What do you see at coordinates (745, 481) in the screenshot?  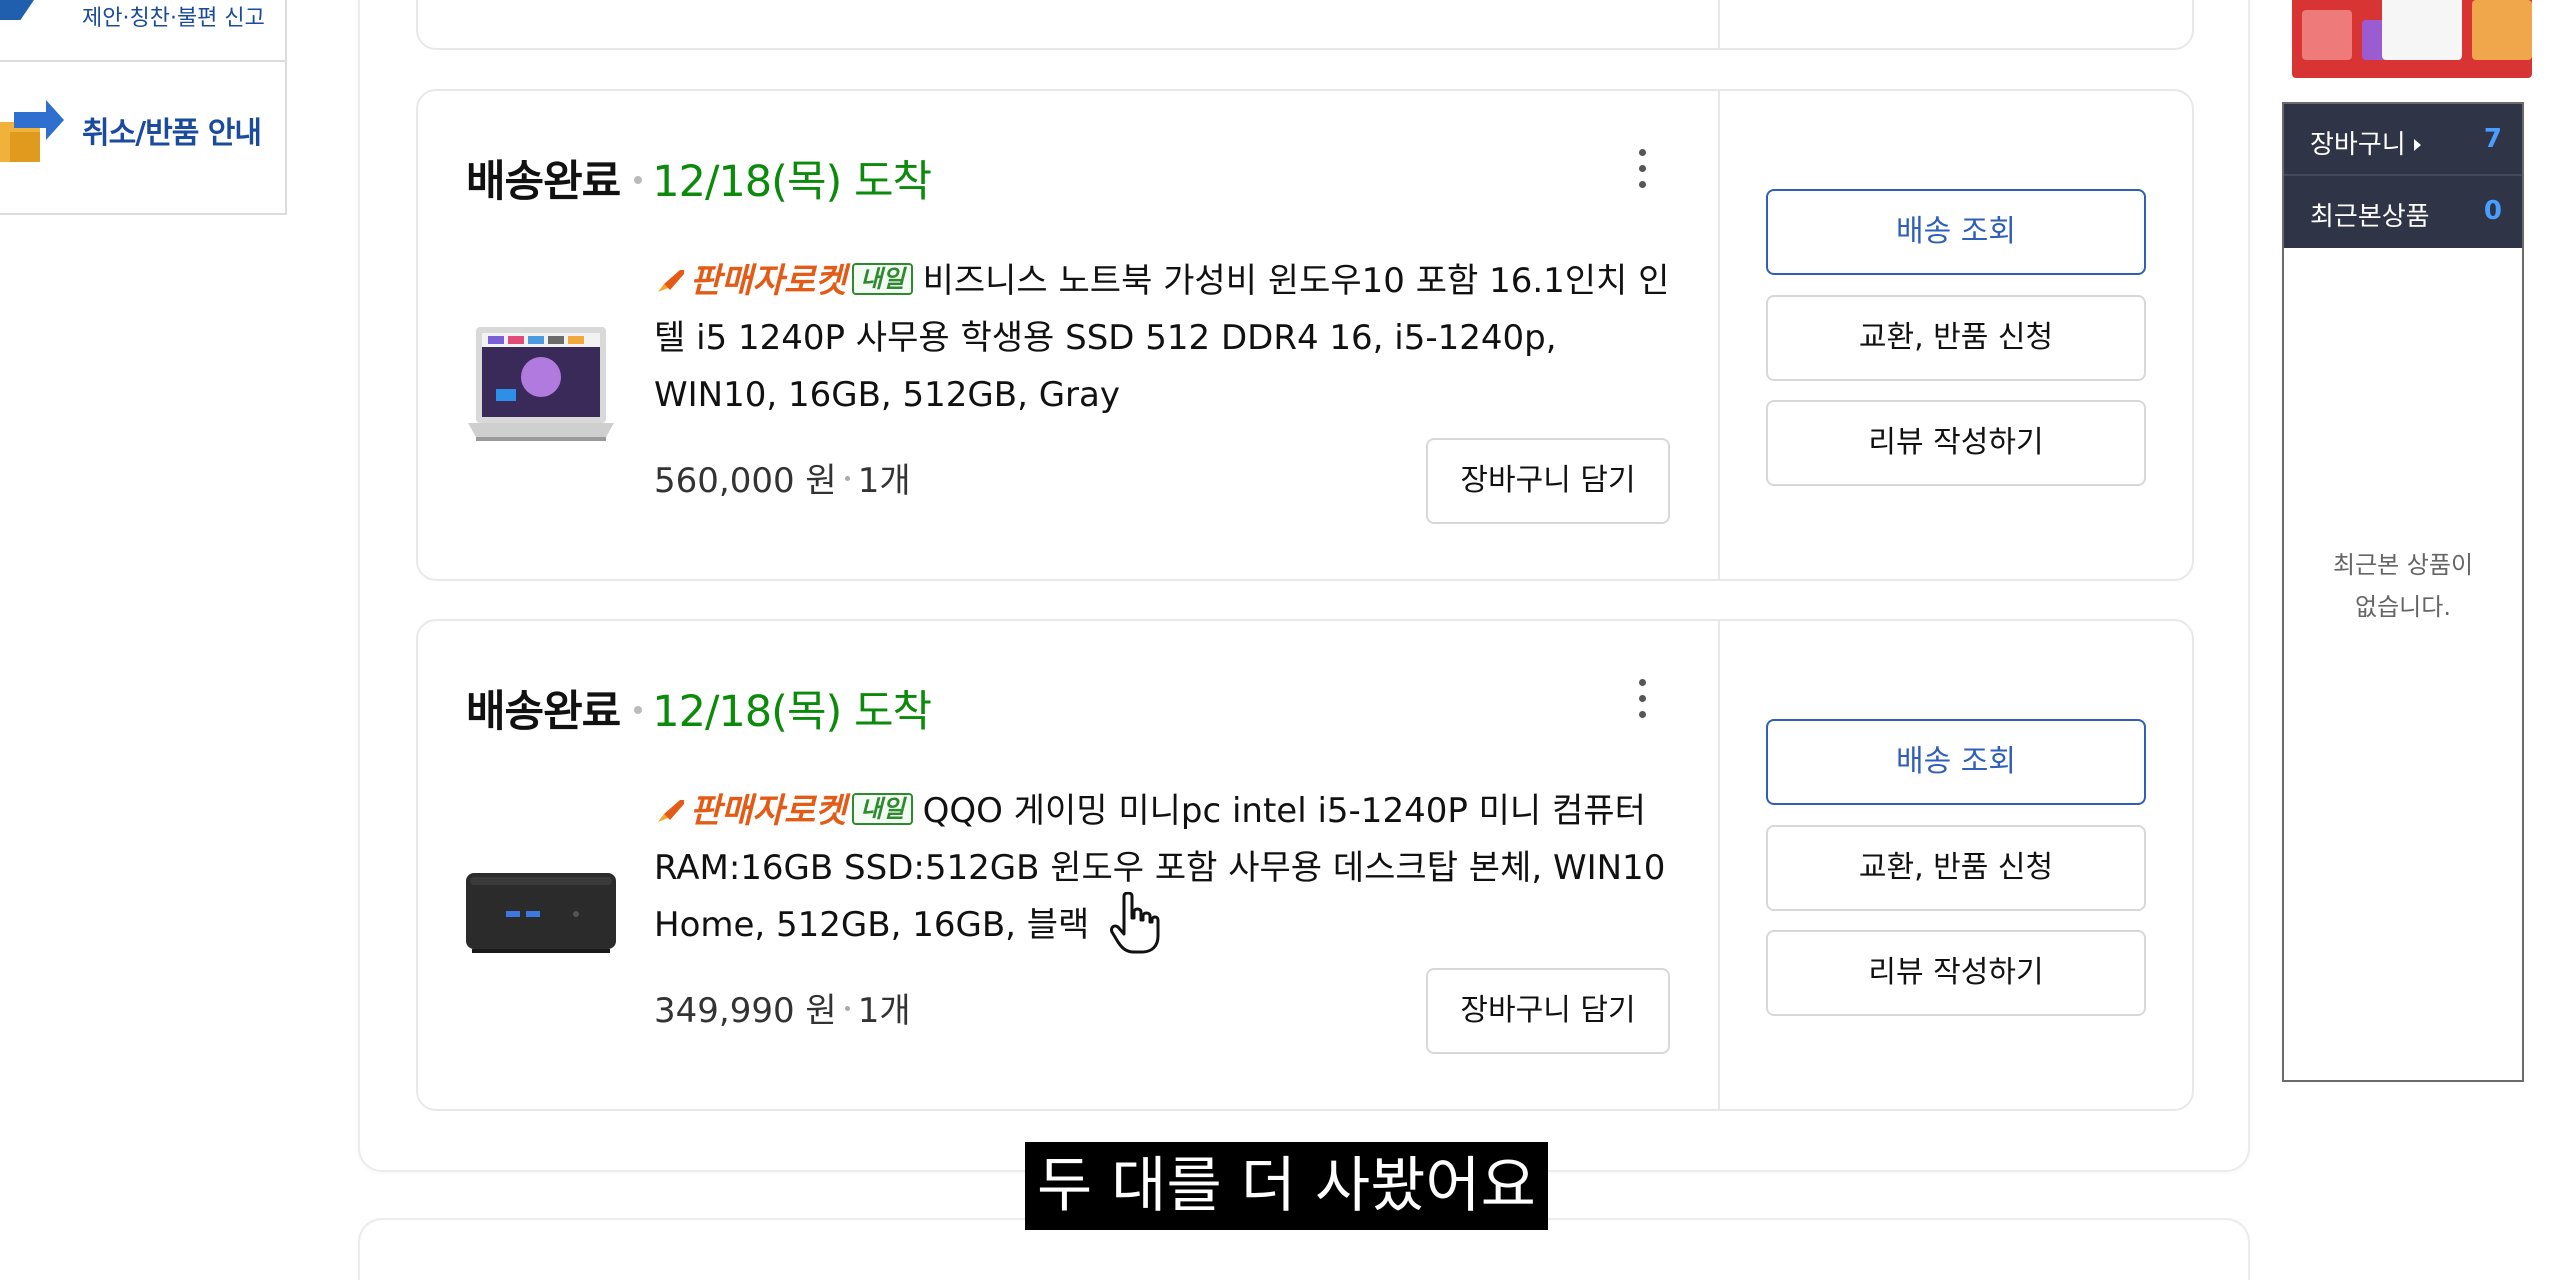 I see `price: 560,000 원` at bounding box center [745, 481].